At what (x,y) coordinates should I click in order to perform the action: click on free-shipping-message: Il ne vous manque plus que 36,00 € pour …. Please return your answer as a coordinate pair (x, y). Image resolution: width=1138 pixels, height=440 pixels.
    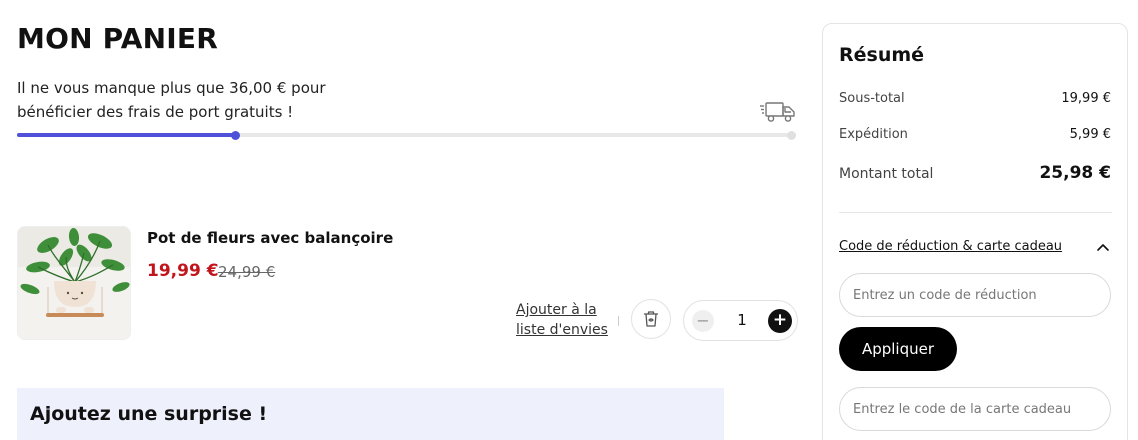
    Looking at the image, I should click on (171, 100).